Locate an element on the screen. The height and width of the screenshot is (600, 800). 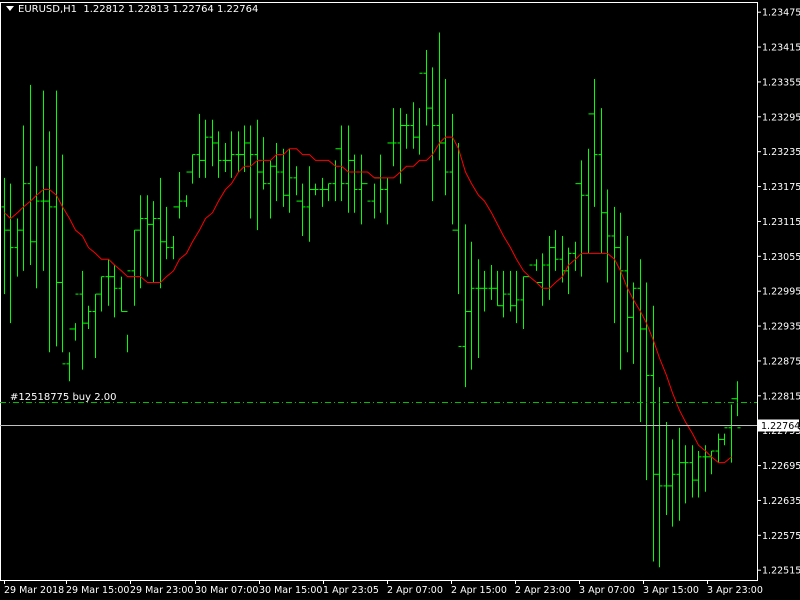
y-tick-label: 1.23355 is located at coordinates (781, 82).